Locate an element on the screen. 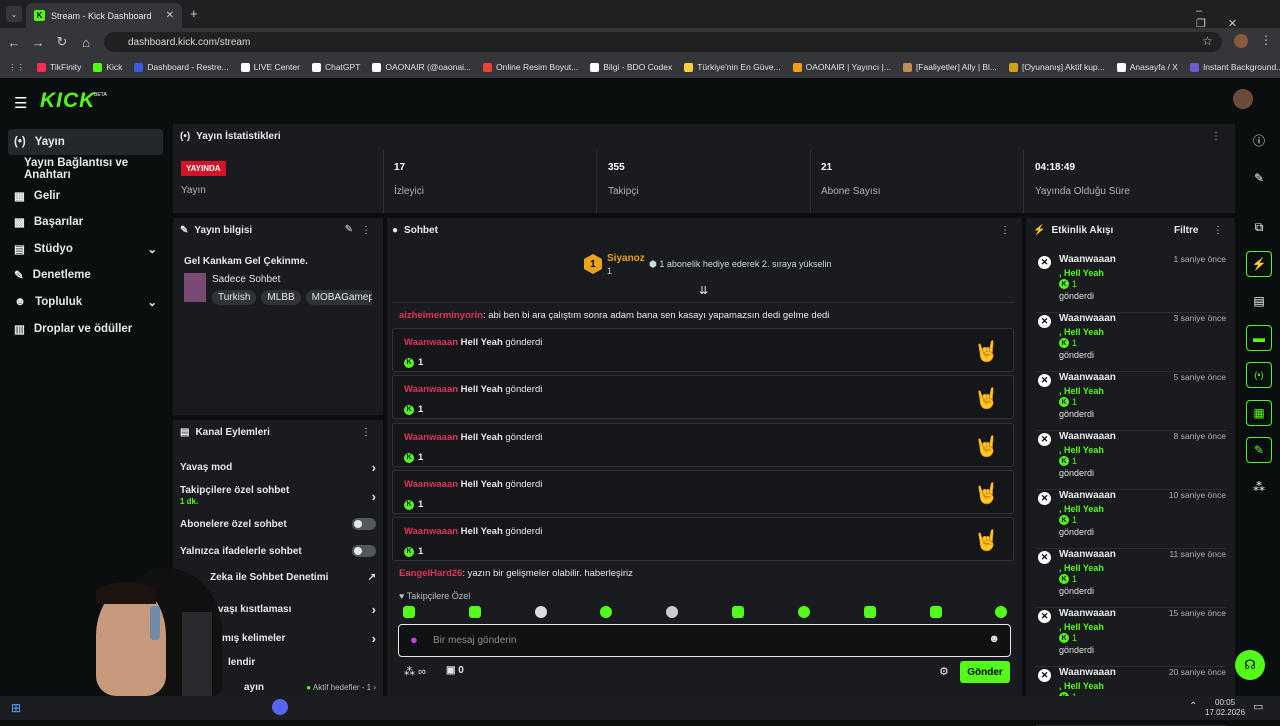  emoji-icon: ☻ is located at coordinates (994, 639).